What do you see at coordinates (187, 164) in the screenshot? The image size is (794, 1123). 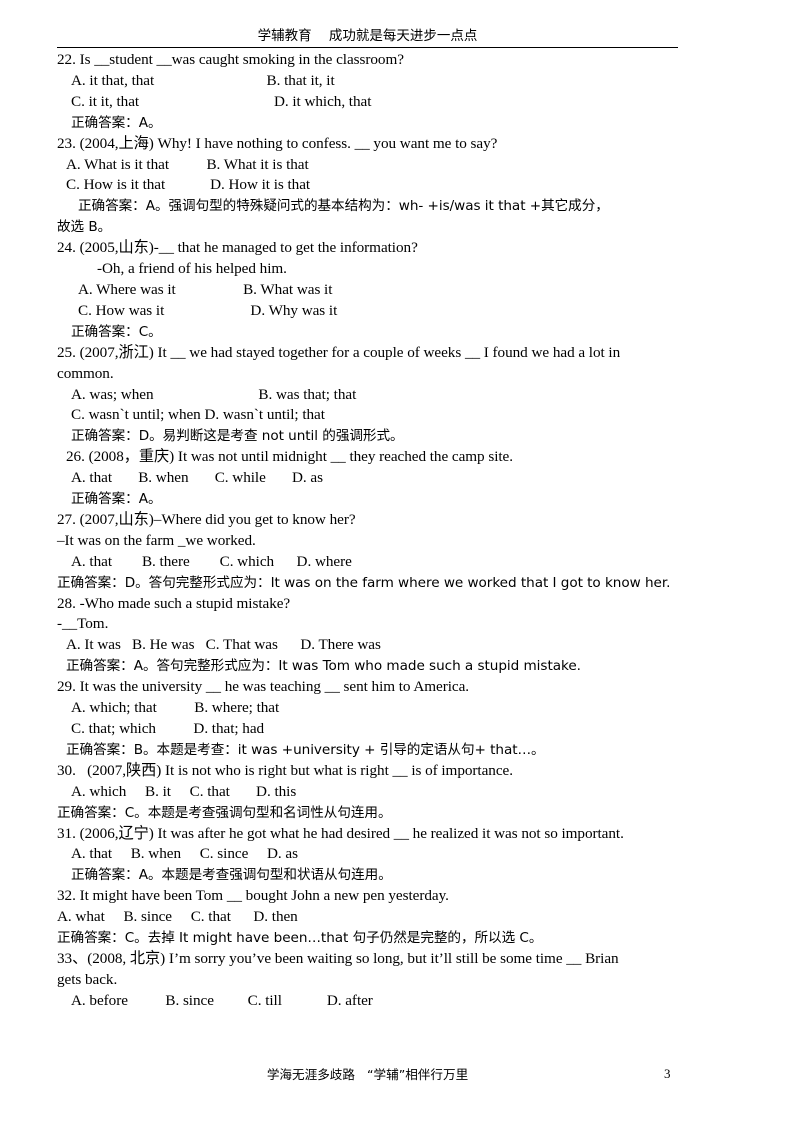 I see `question-23-options-1: A. What is it that B. What it is that` at bounding box center [187, 164].